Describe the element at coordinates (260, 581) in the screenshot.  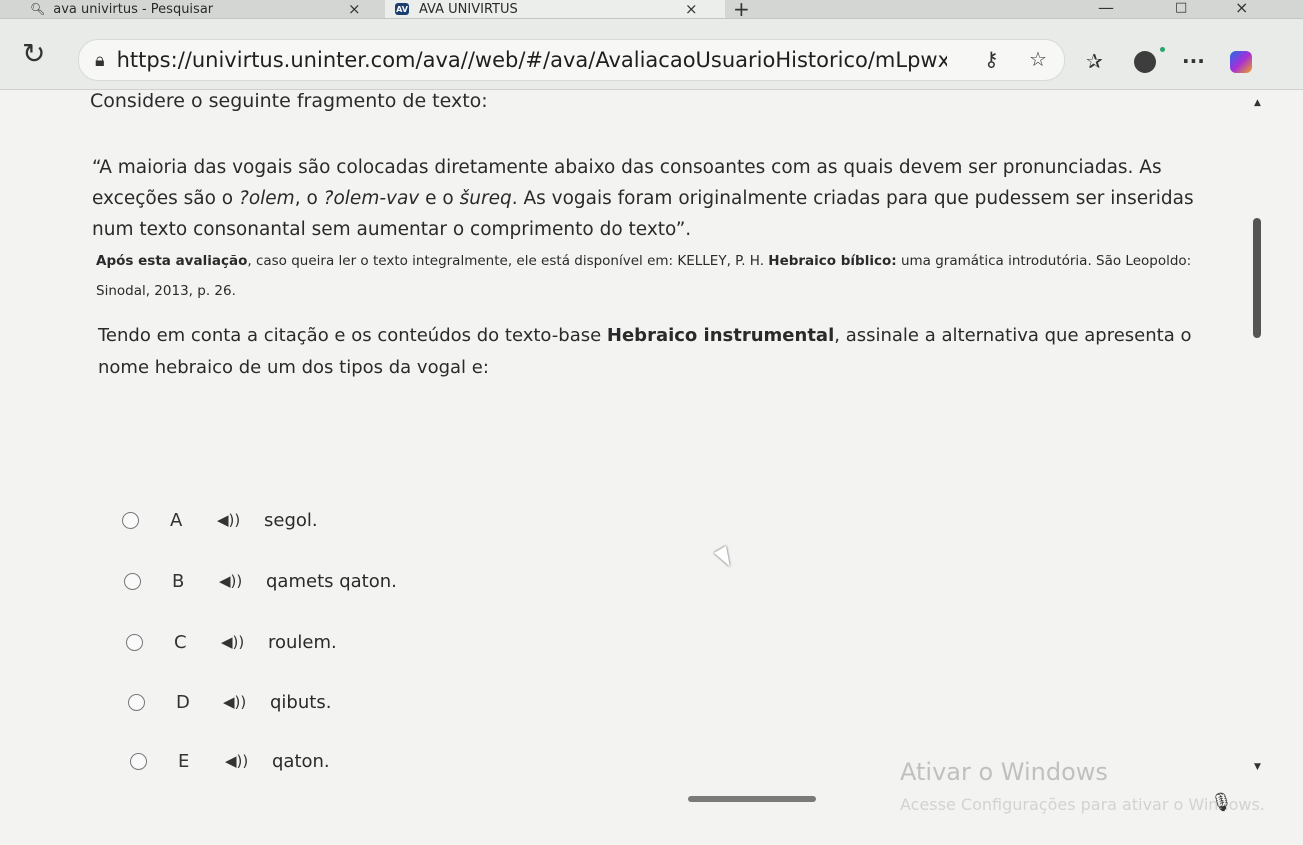
I see `option-b: B ◀)) qamets qaton.` at that location.